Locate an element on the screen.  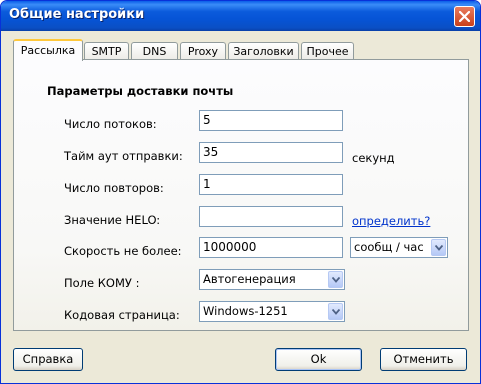
tab-headers: Заголовки is located at coordinates (263, 51).